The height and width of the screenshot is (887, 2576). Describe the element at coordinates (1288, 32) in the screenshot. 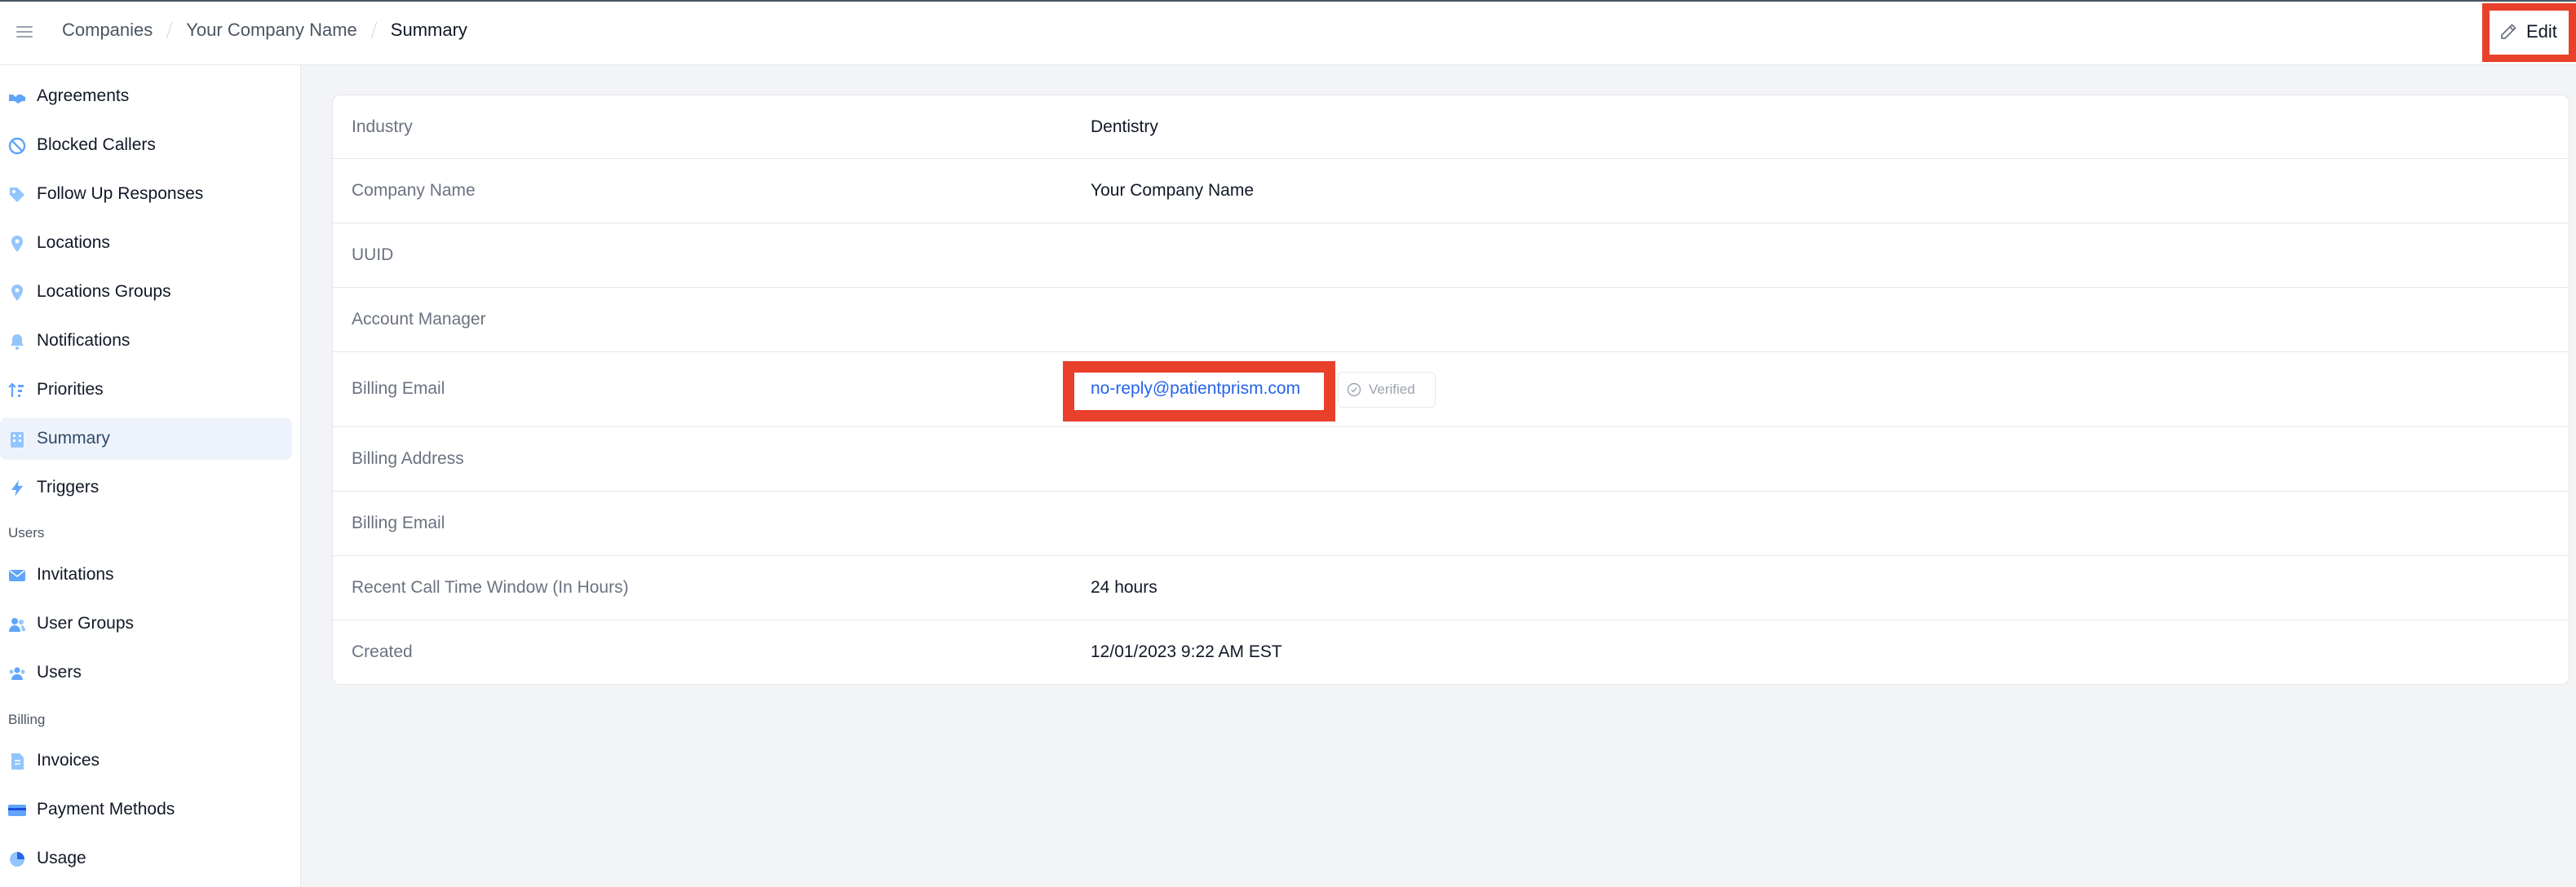

I see `top-bar: Companies Your Company Name Summary Edit` at that location.